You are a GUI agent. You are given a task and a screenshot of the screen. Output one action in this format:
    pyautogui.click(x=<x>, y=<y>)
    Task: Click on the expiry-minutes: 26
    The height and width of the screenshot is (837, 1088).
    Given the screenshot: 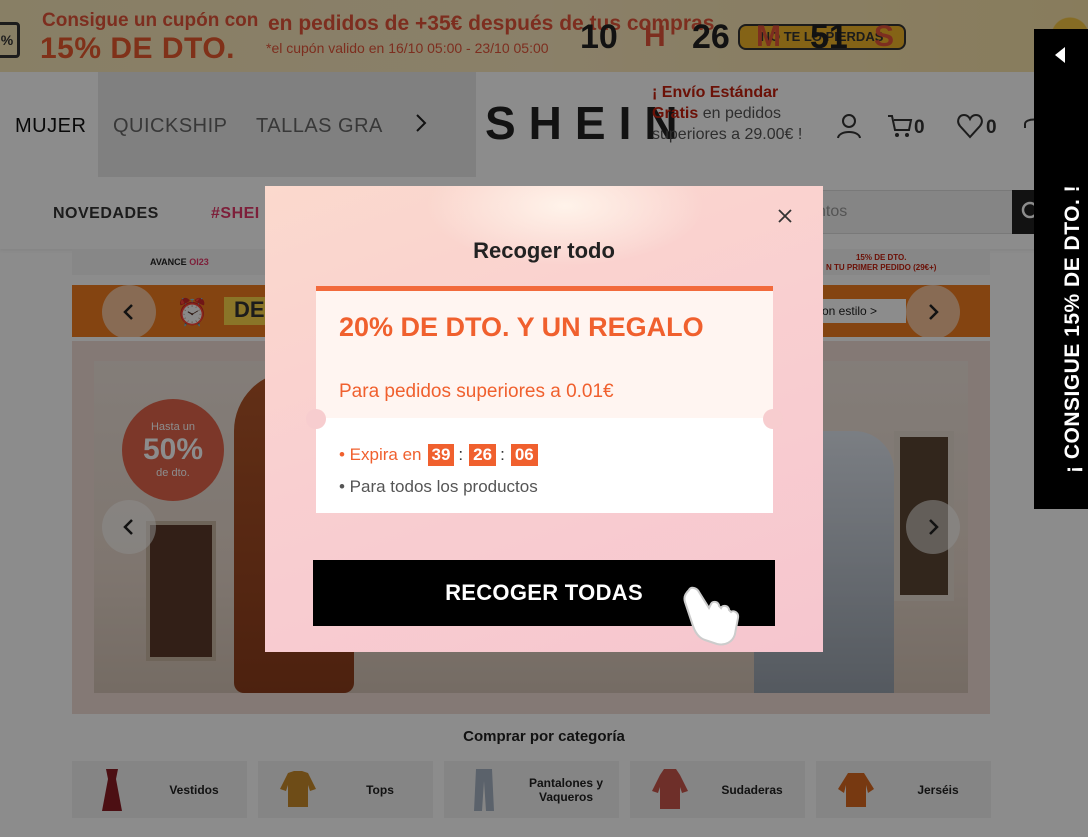 What is the action you would take?
    pyautogui.click(x=483, y=455)
    